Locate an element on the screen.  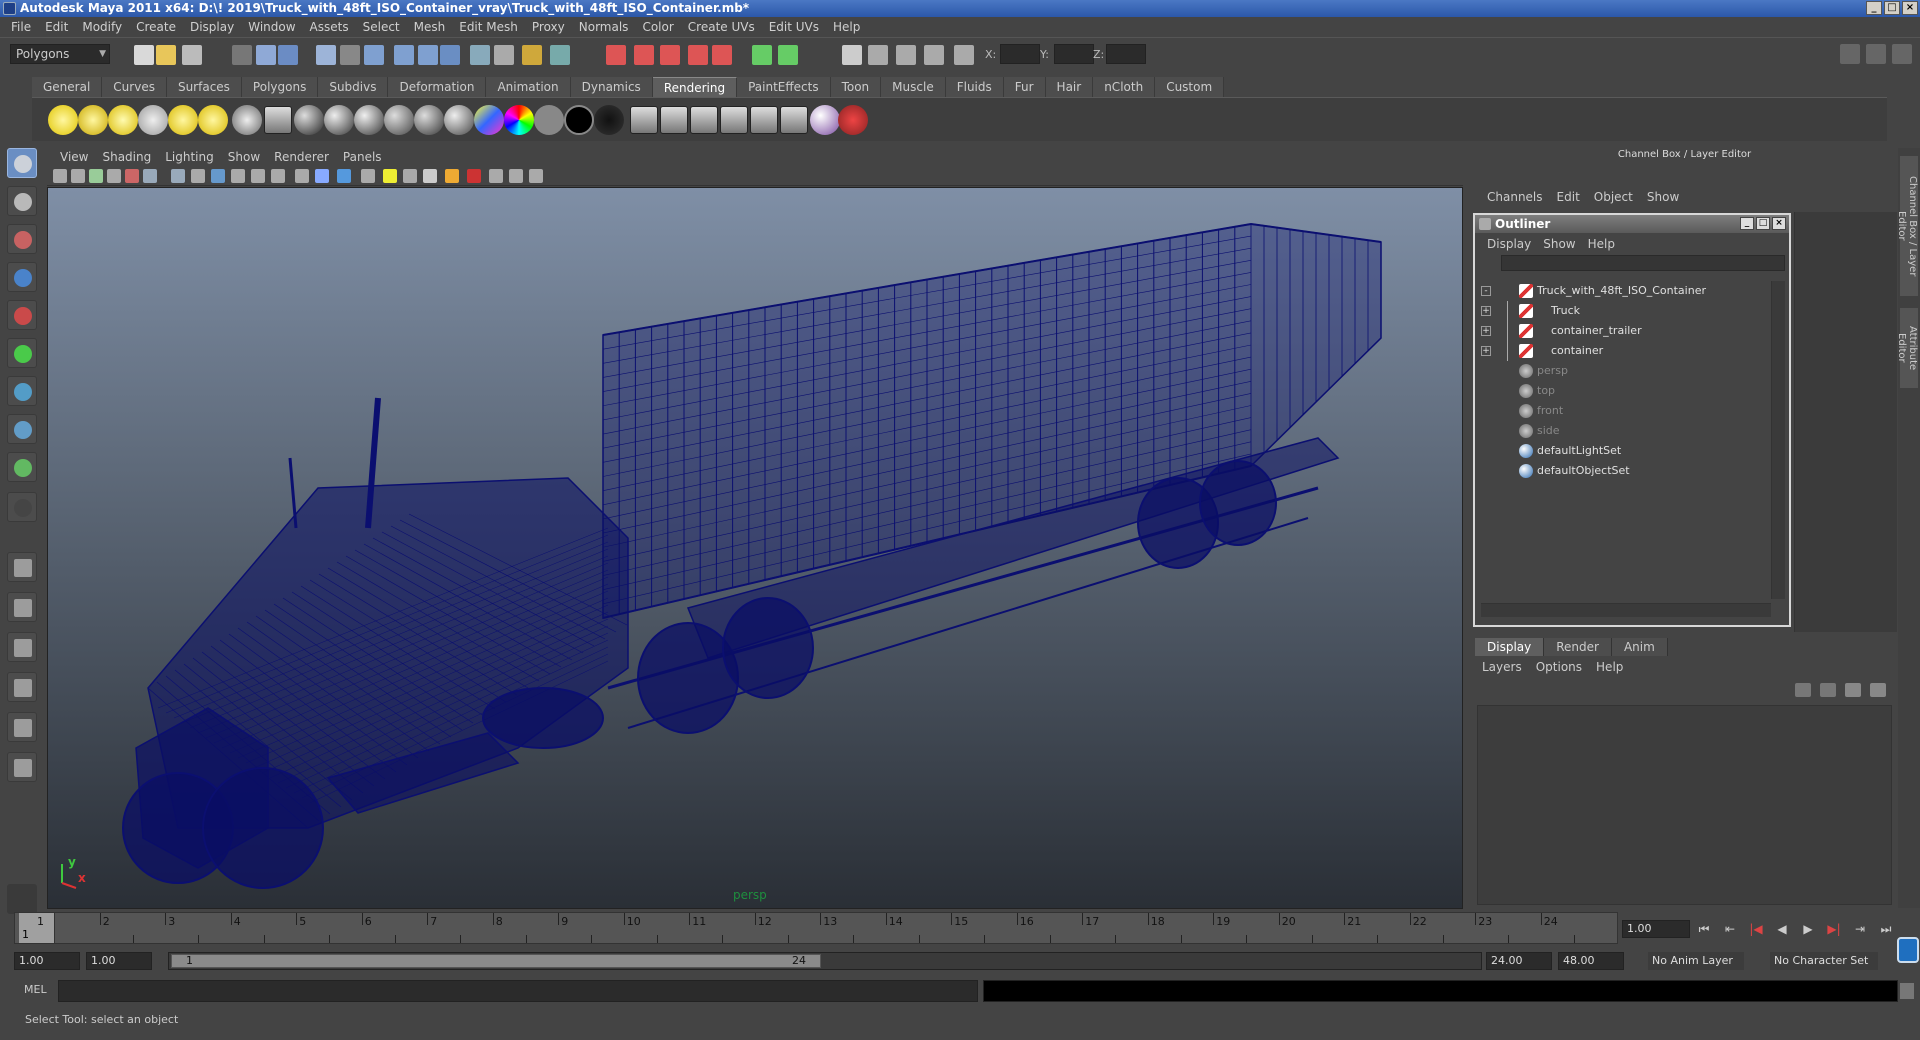
channel-box-toggle-icon is located at coordinates (1876, 54).